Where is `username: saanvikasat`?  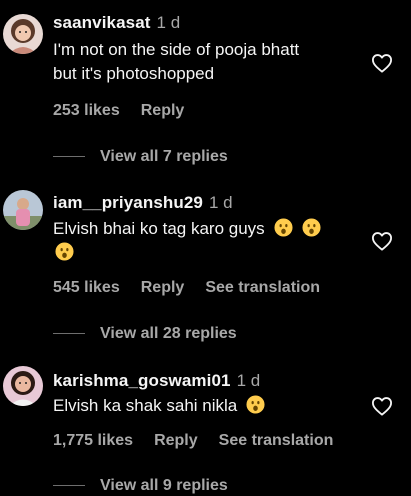 username: saanvikasat is located at coordinates (102, 22).